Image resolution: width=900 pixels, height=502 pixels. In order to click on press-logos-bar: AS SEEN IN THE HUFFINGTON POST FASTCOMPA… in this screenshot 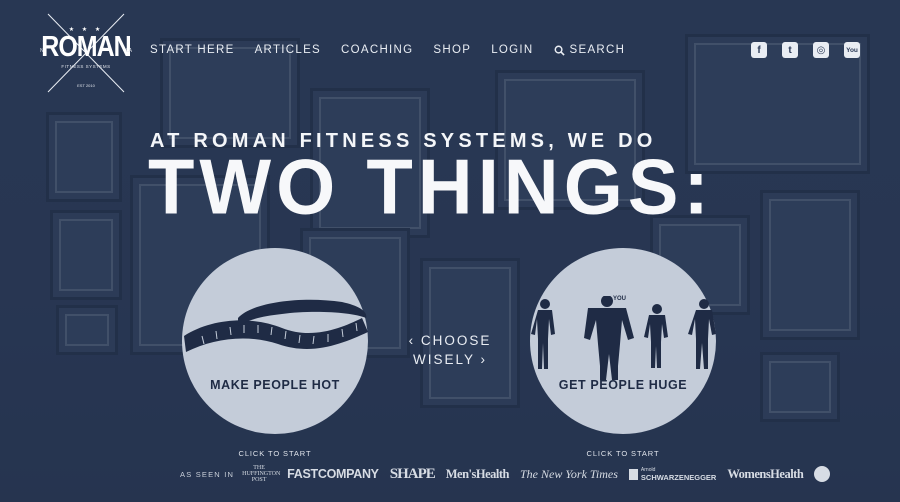, I will do `click(510, 474)`.